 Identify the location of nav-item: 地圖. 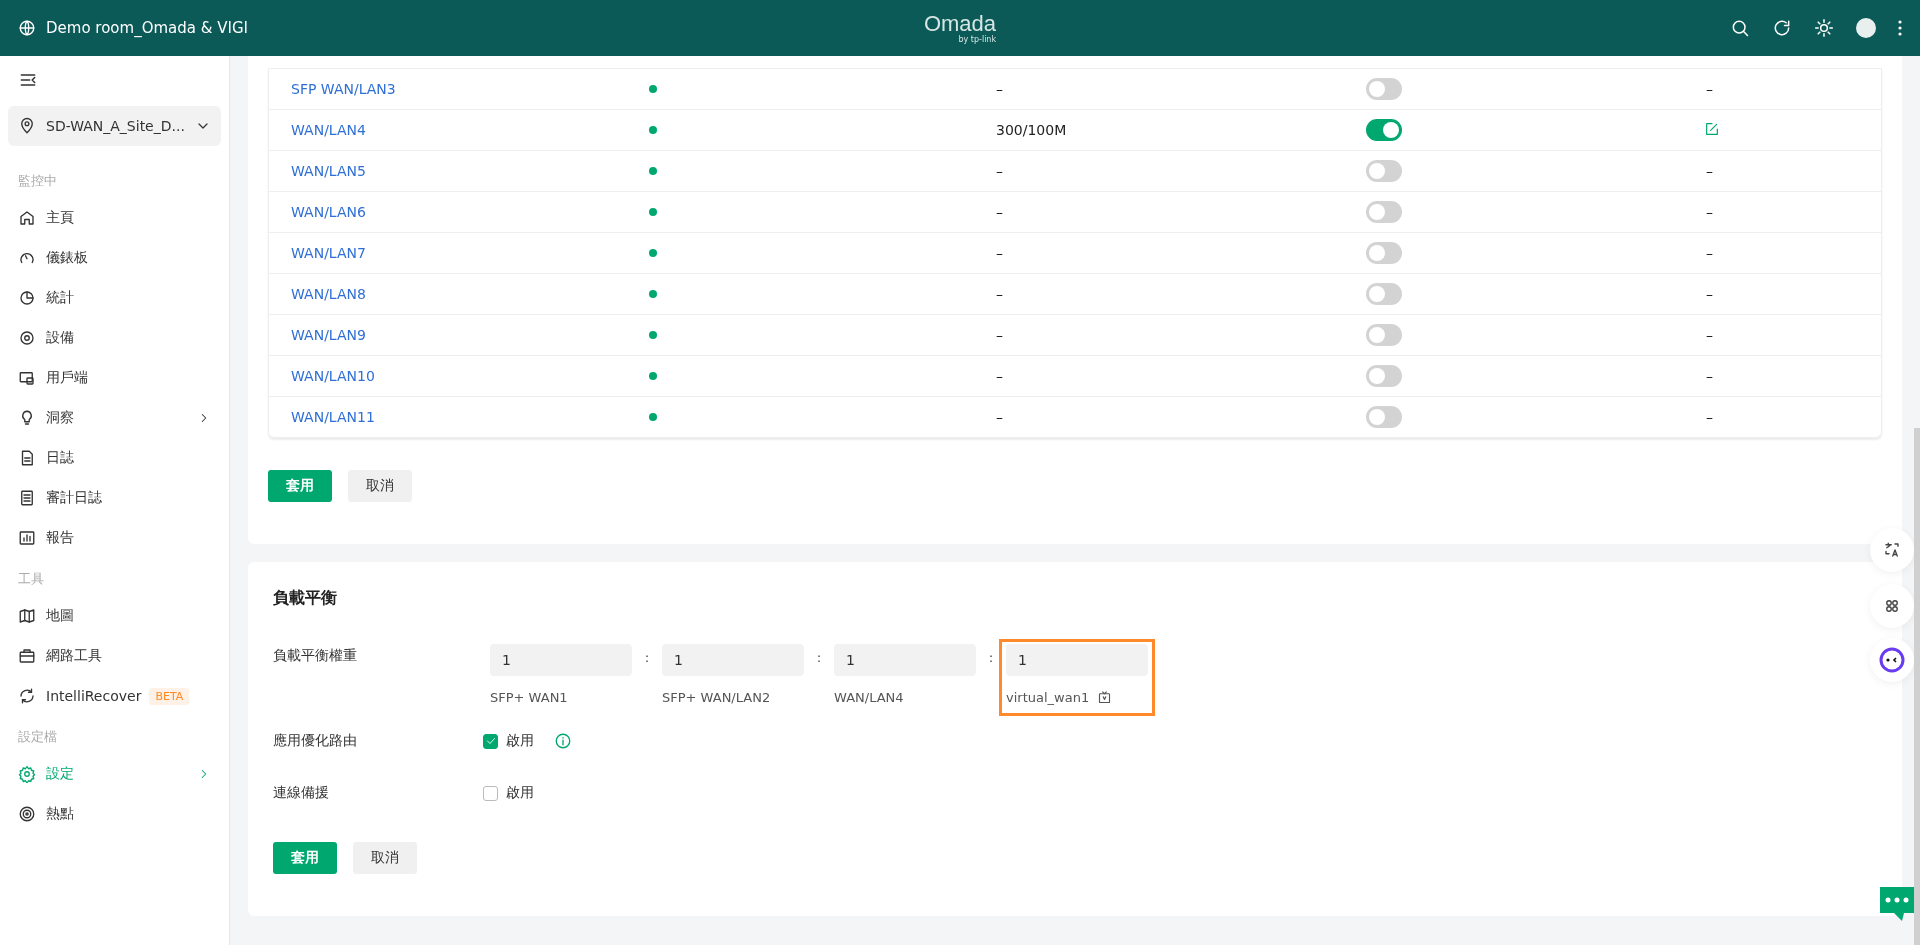
(114, 616).